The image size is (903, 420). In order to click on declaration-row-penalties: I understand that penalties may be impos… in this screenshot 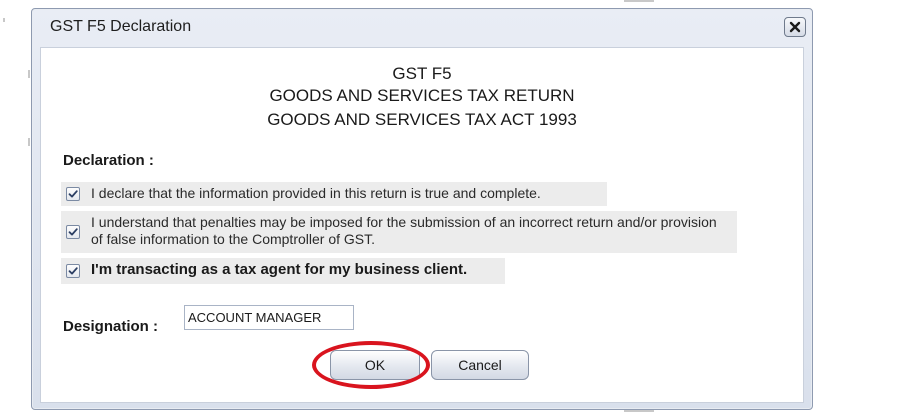, I will do `click(399, 232)`.